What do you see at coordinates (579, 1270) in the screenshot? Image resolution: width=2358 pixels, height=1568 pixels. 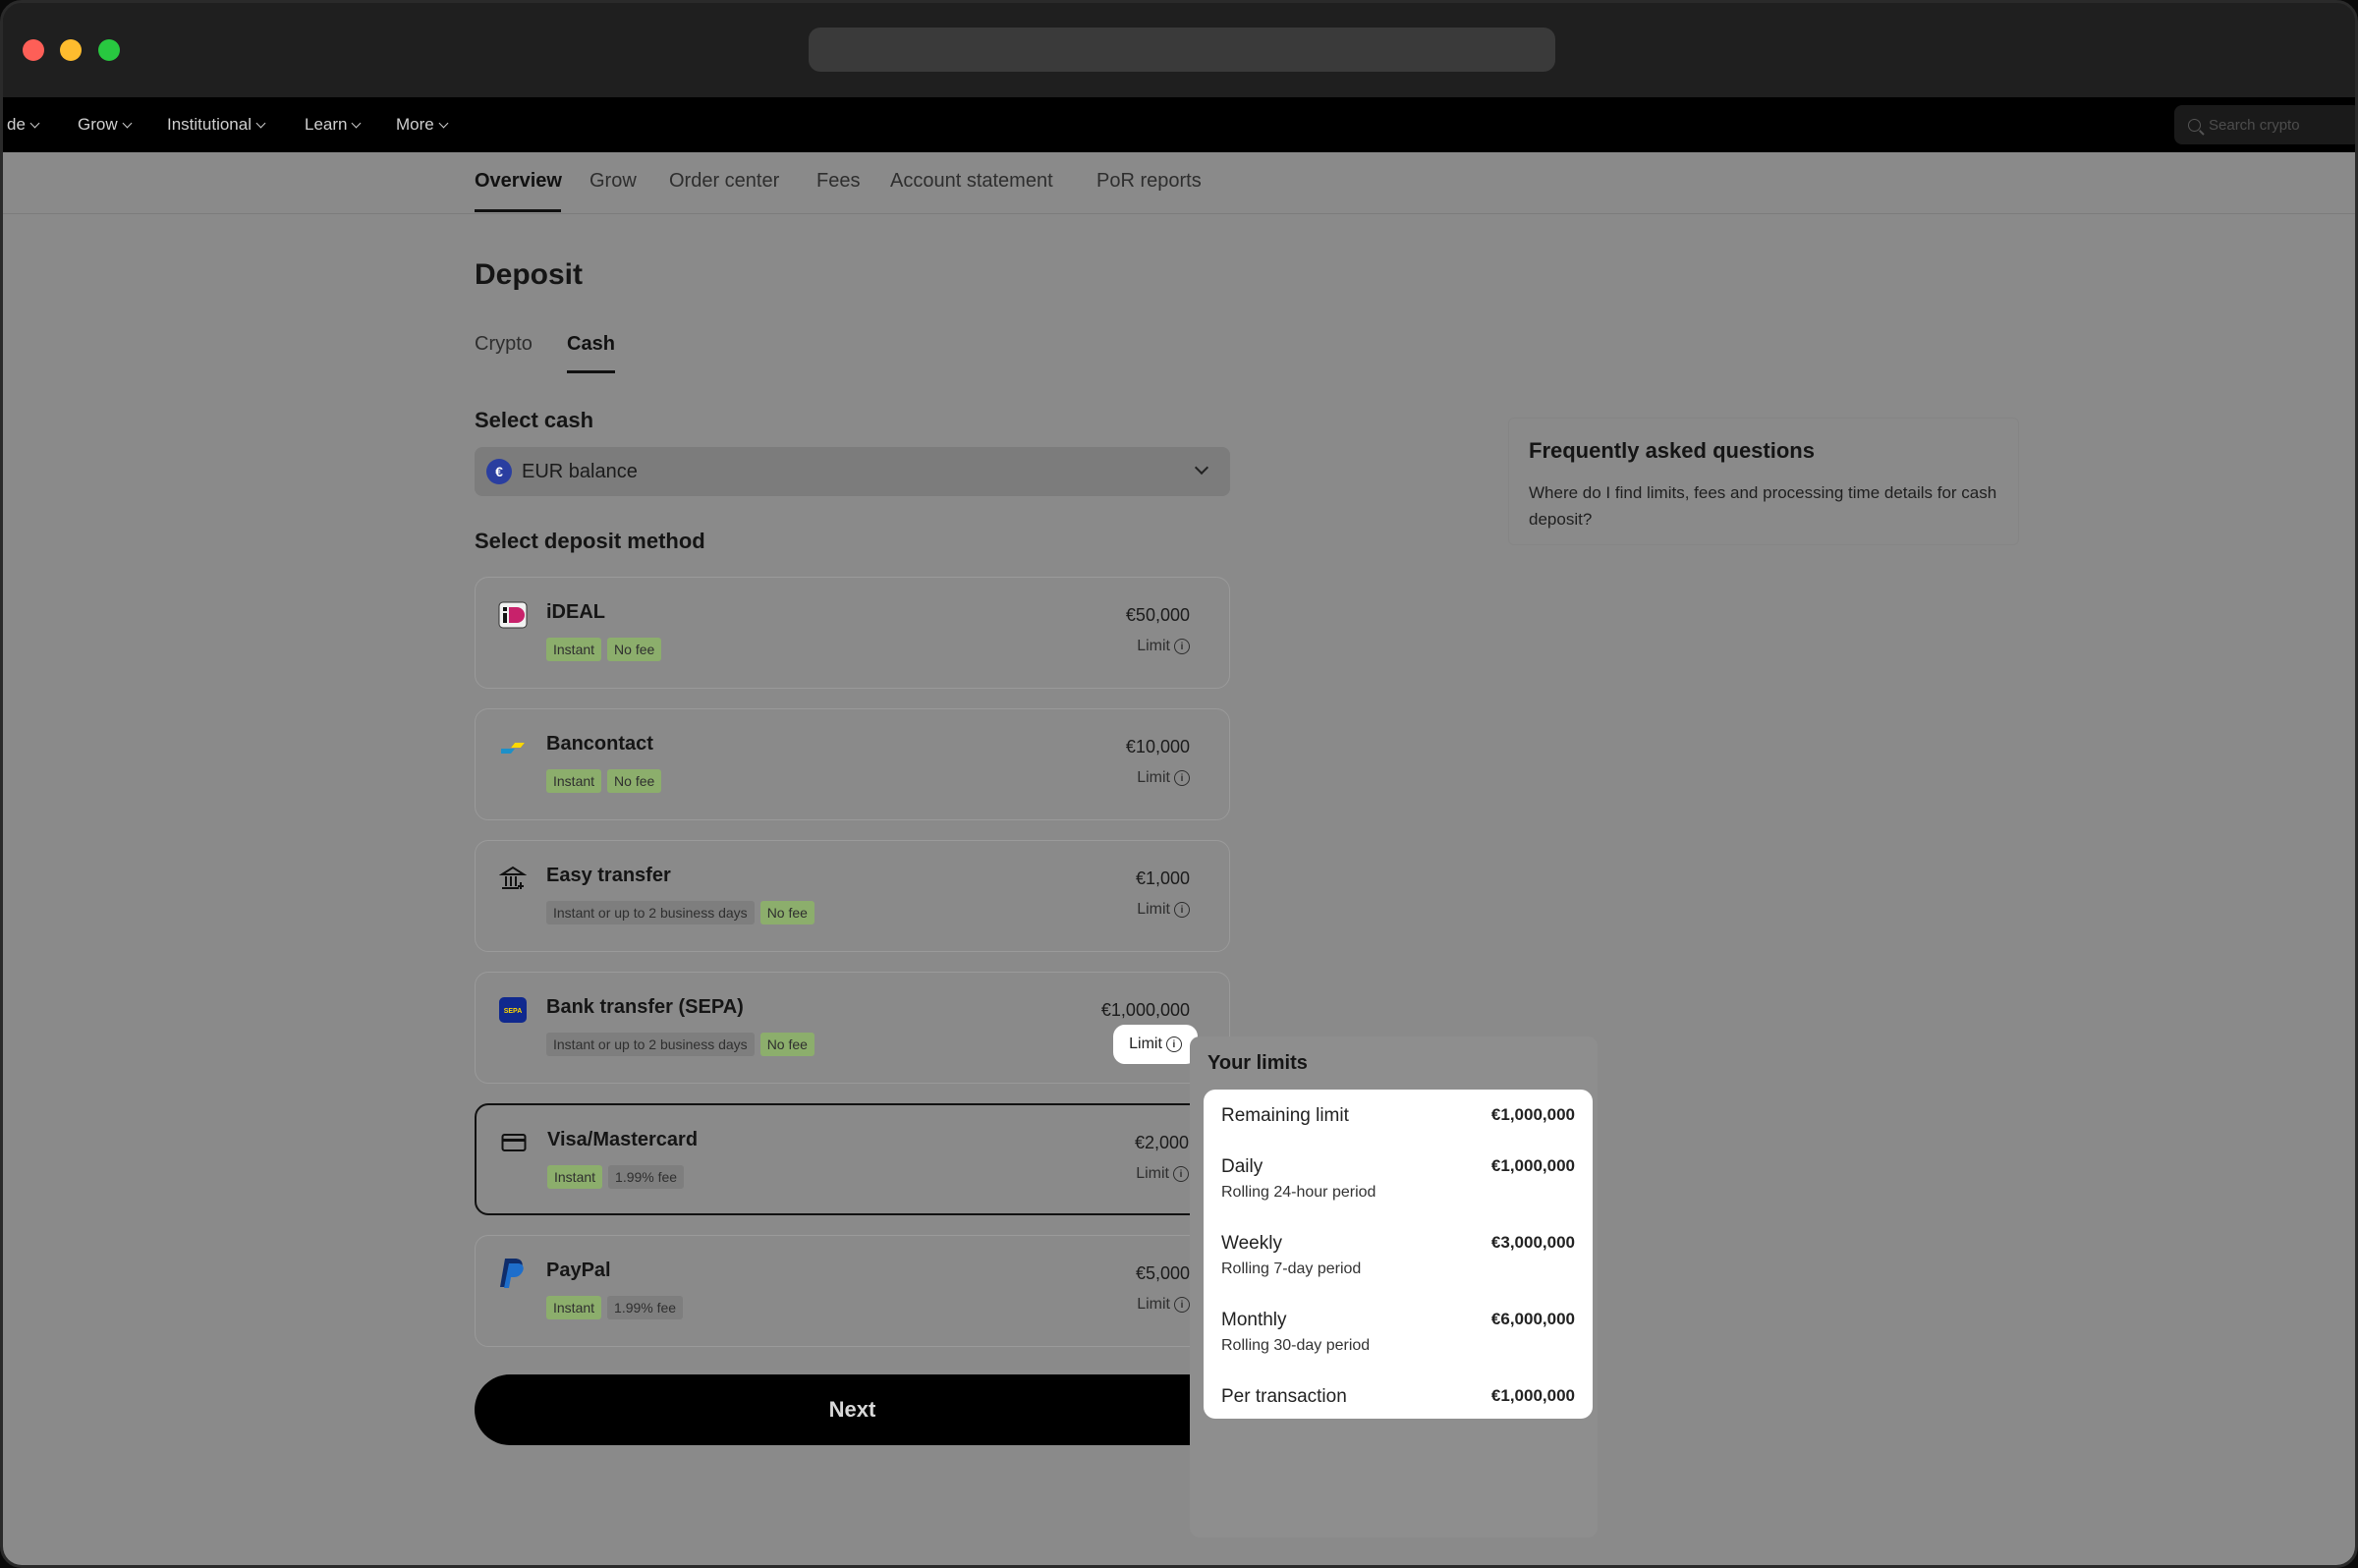 I see `method-title: PayPal` at bounding box center [579, 1270].